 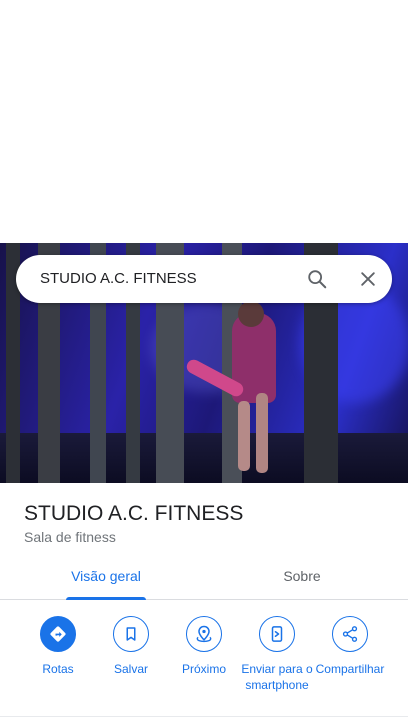 I want to click on directions-button: Rotas, so click(x=58, y=645).